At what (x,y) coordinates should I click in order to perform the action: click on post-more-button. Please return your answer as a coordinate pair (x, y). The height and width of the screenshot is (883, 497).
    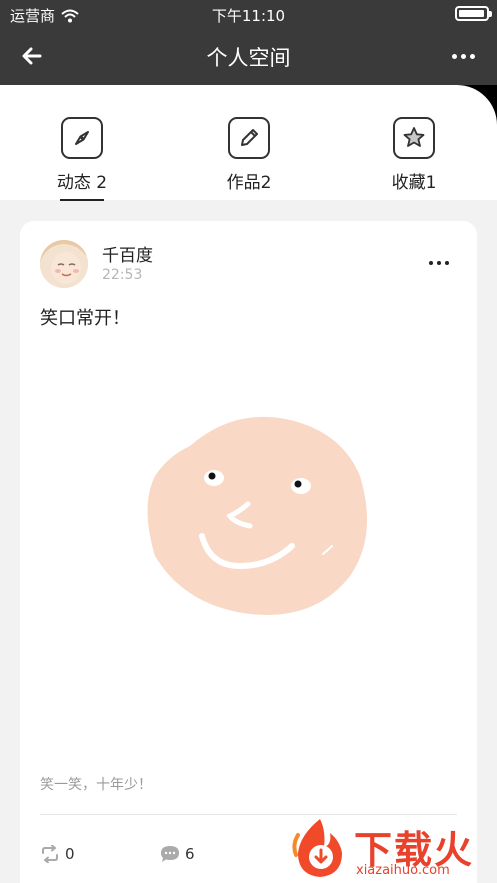
    Looking at the image, I should click on (439, 263).